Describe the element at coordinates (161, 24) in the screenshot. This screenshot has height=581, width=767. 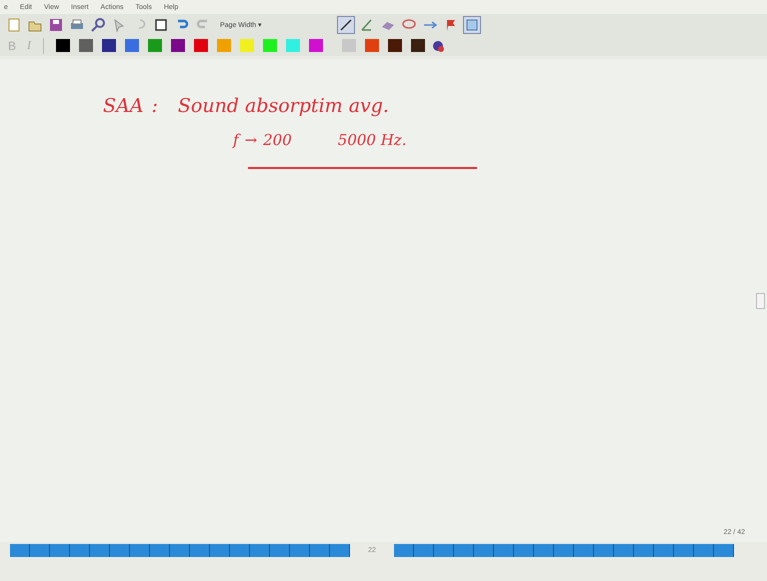
I see `square-icon` at that location.